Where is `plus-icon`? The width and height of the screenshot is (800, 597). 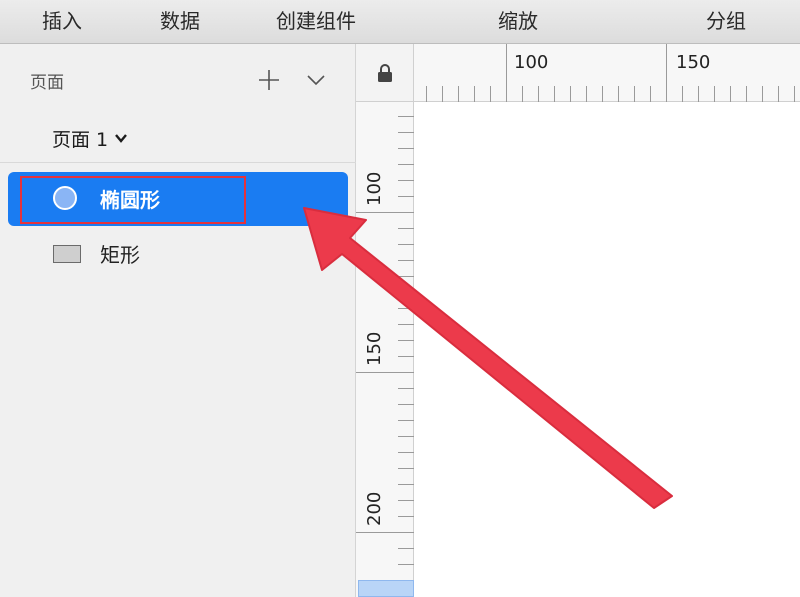 plus-icon is located at coordinates (269, 80).